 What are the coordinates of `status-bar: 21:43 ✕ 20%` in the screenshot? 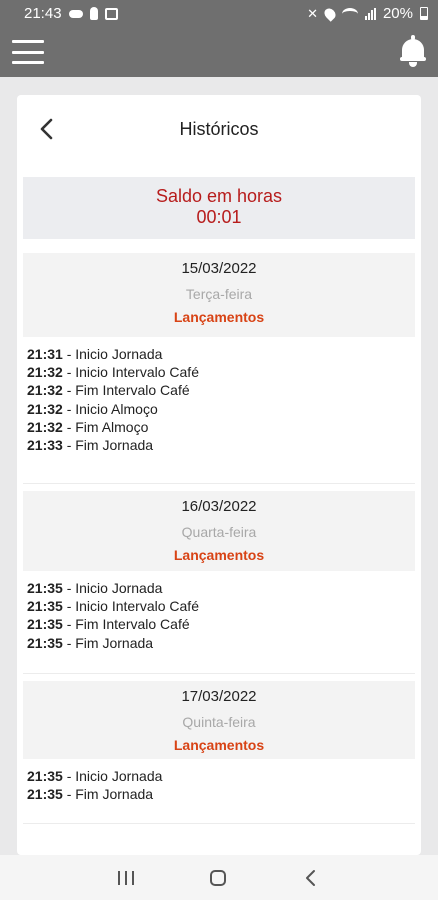 It's located at (219, 13).